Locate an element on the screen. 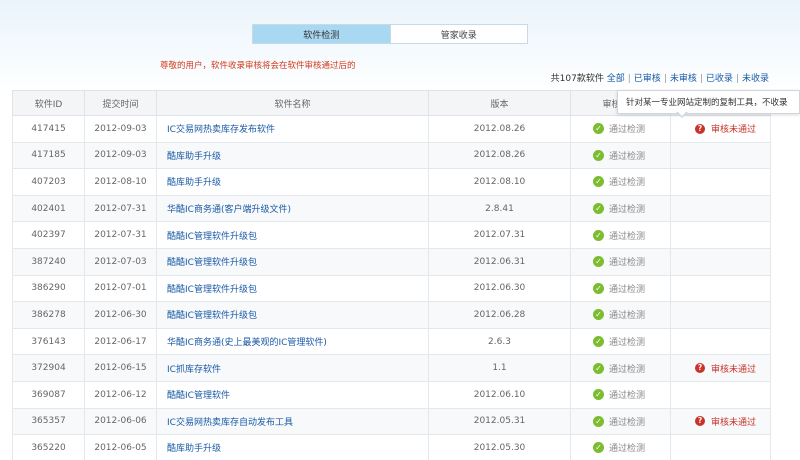 The width and height of the screenshot is (800, 460). cell-version: 2012.06.31 is located at coordinates (499, 261).